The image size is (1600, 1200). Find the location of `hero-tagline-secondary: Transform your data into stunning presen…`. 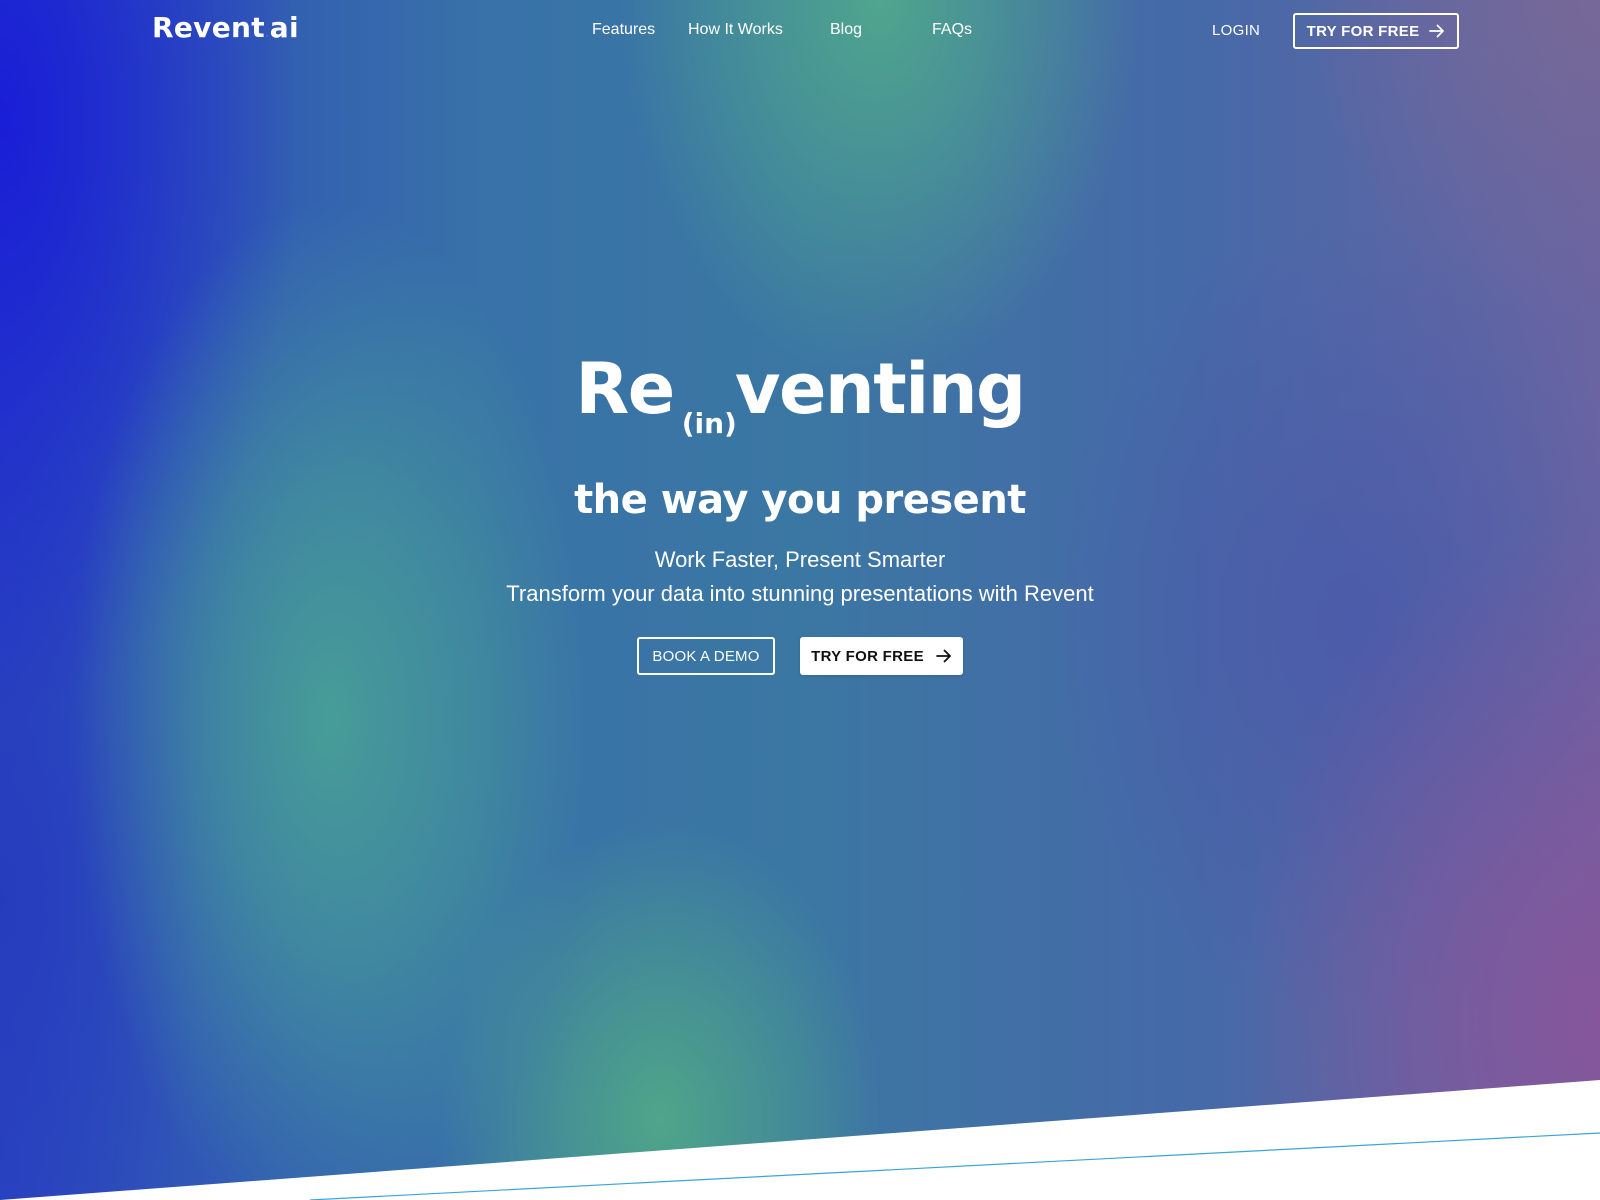

hero-tagline-secondary: Transform your data into stunning presen… is located at coordinates (800, 593).